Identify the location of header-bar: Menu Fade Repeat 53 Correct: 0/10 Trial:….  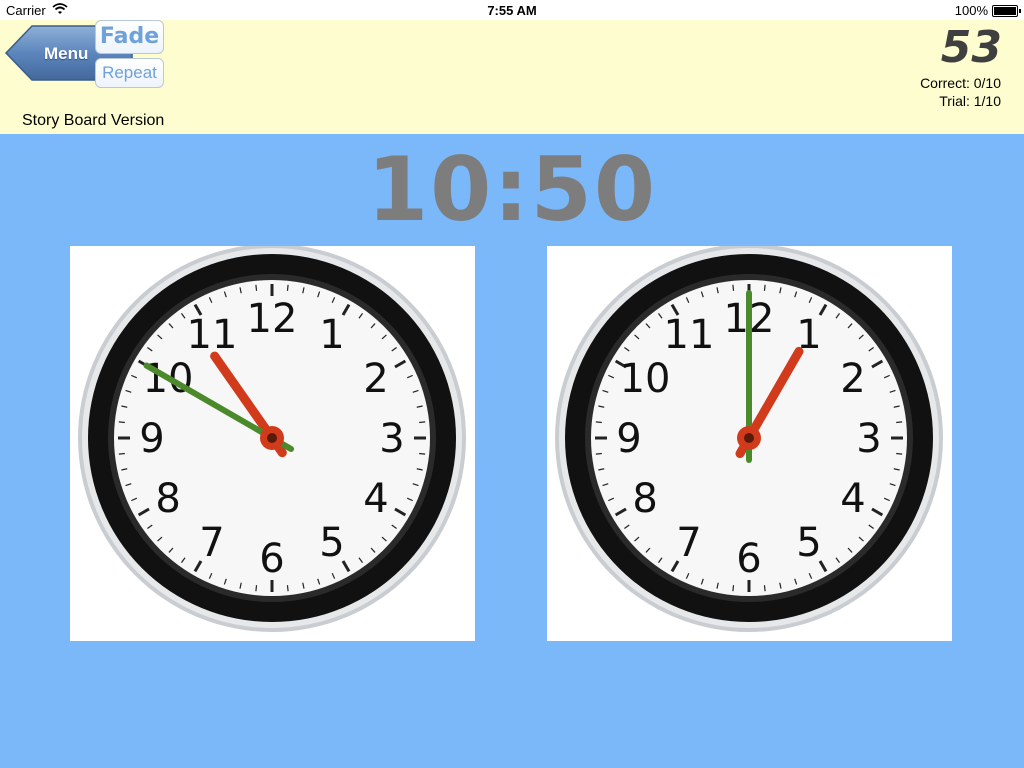
(512, 77).